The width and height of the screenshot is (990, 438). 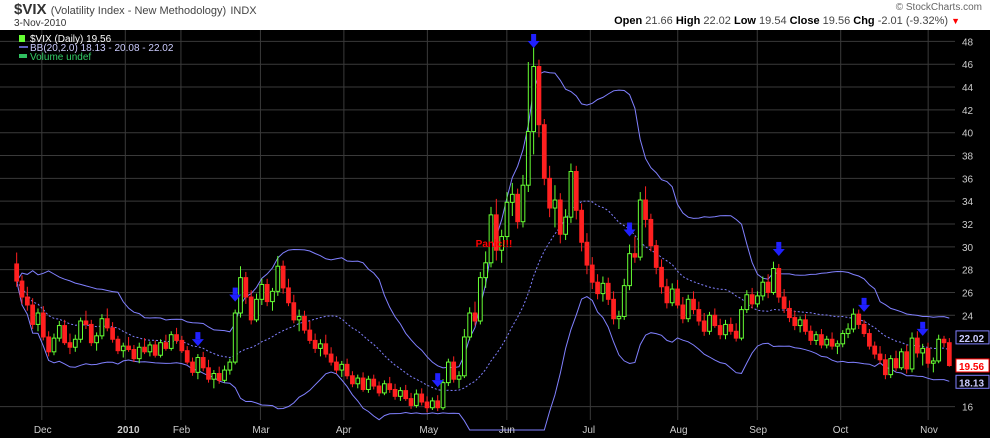 I want to click on close-label: Close, so click(x=804, y=21).